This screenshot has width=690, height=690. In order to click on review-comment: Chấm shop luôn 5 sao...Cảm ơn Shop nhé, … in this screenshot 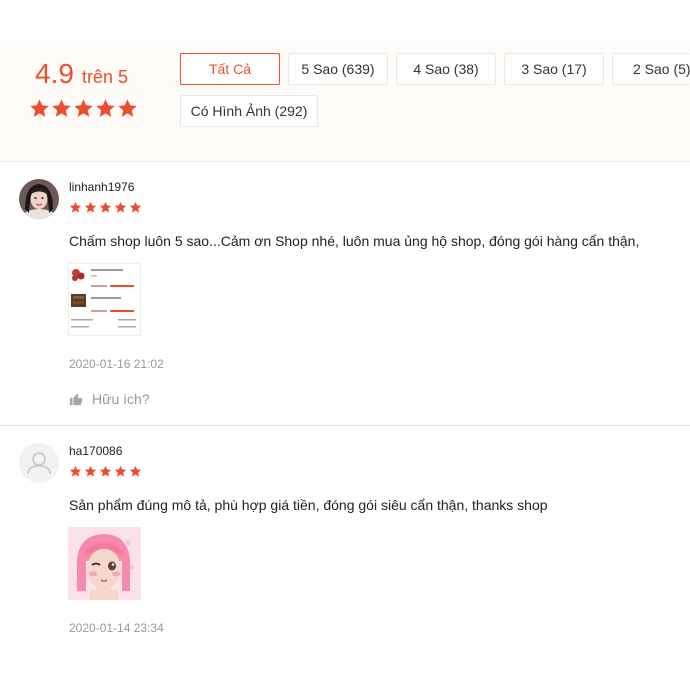, I will do `click(354, 241)`.